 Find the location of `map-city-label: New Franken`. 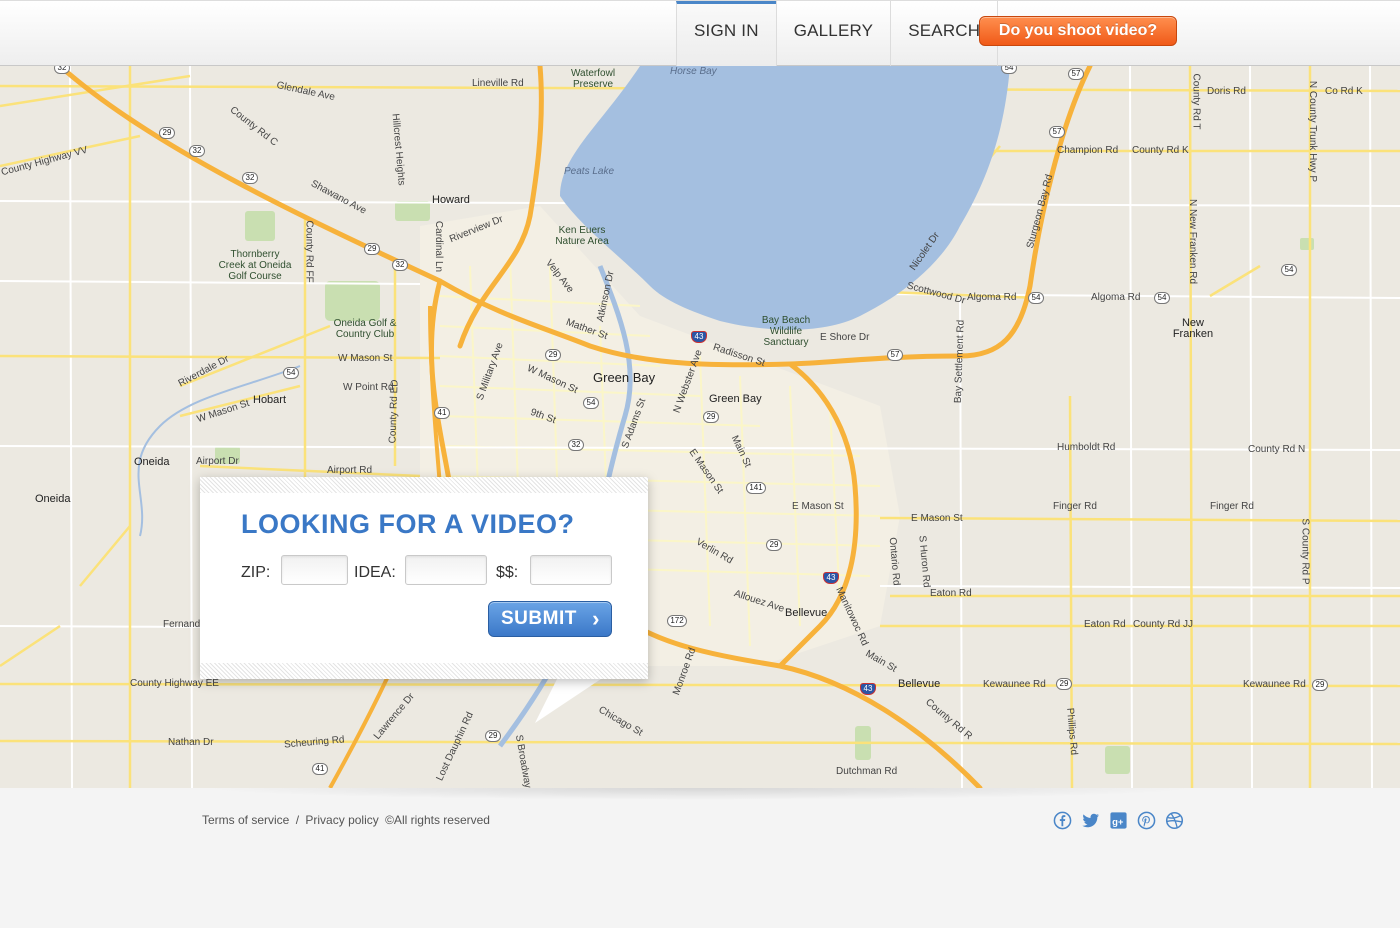

map-city-label: New Franken is located at coordinates (1193, 328).